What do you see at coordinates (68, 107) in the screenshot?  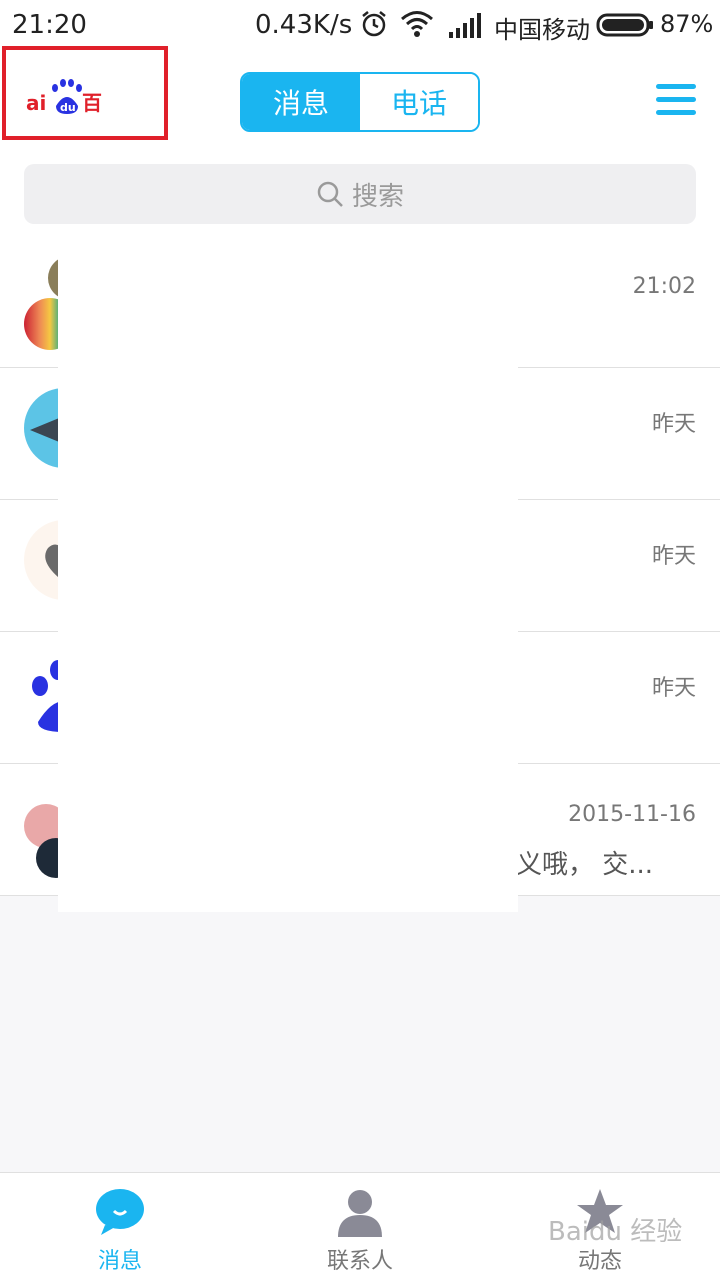 I see `svg-text: du` at bounding box center [68, 107].